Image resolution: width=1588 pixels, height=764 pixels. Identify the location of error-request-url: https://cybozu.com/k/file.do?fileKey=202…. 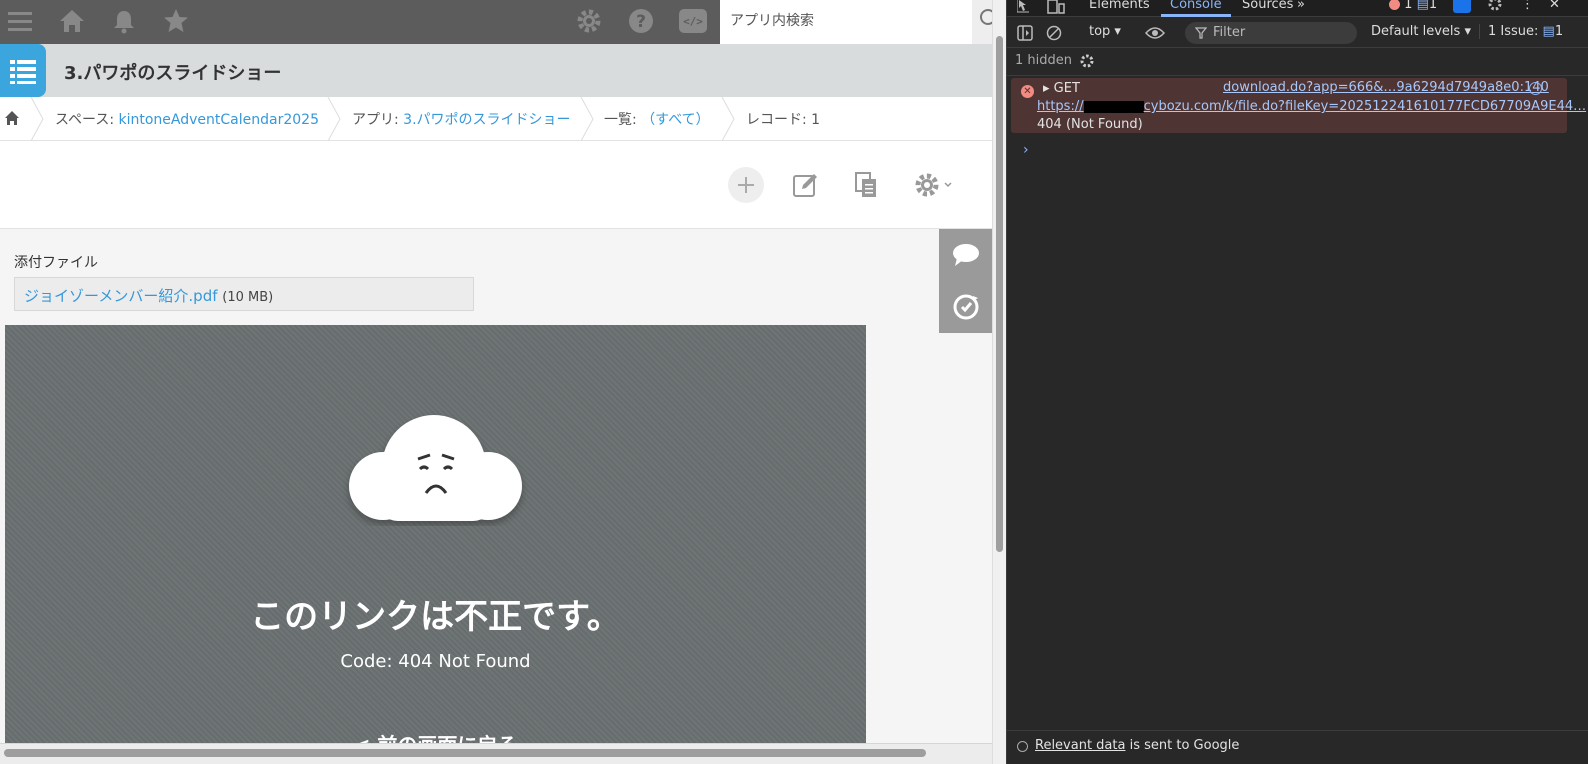
(1311, 106).